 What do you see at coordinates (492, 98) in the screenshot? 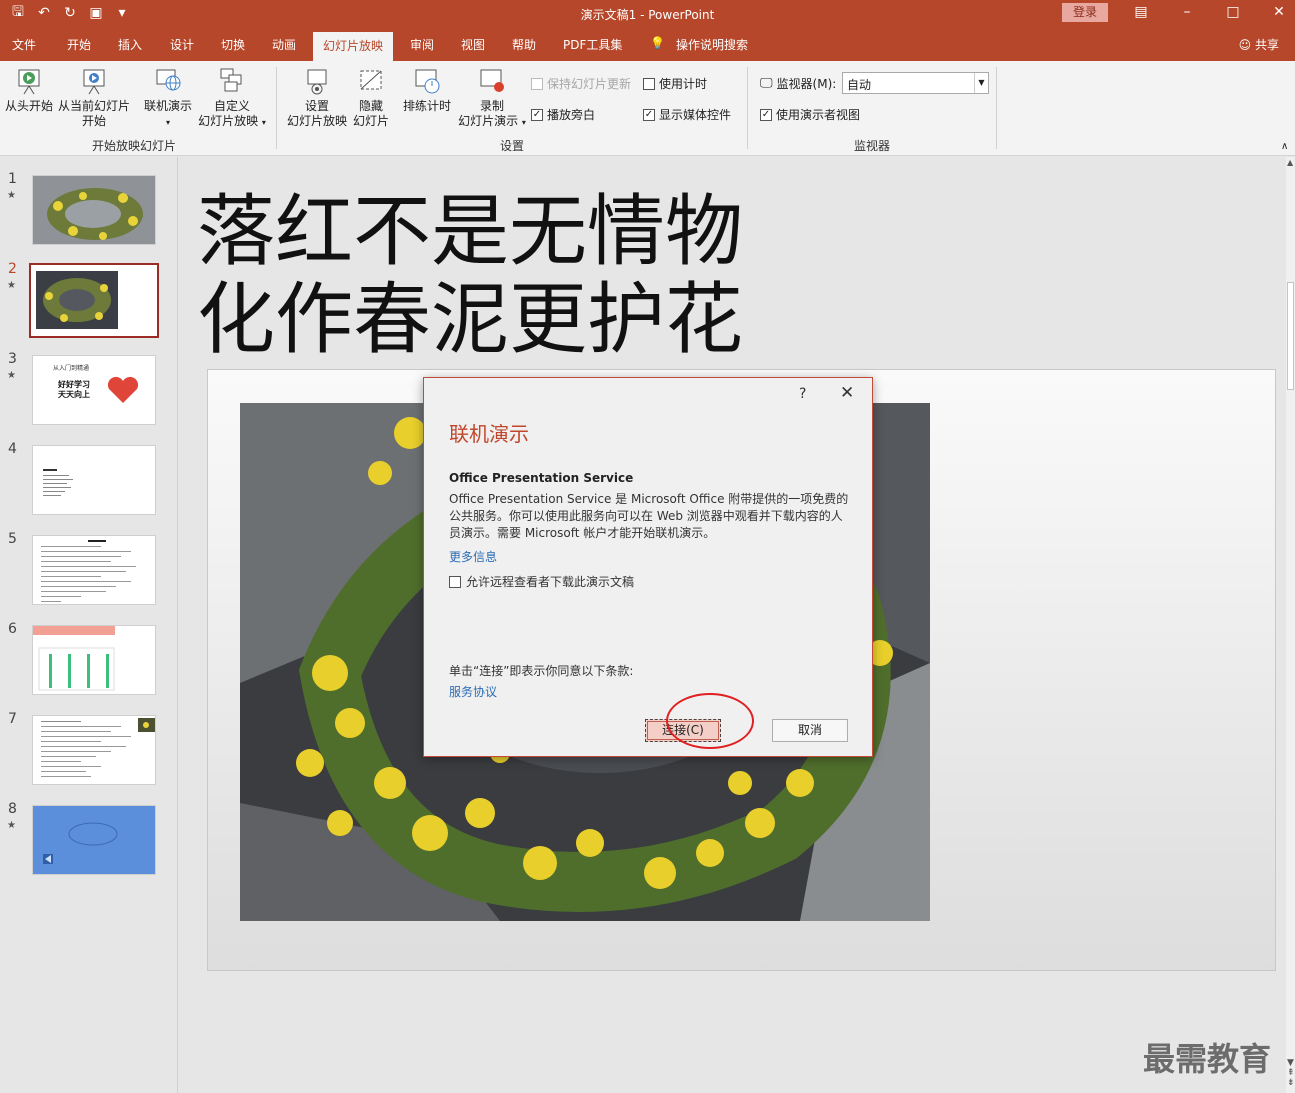
I see `record-slide-show-button: 录制 幻灯片演示 ▾` at bounding box center [492, 98].